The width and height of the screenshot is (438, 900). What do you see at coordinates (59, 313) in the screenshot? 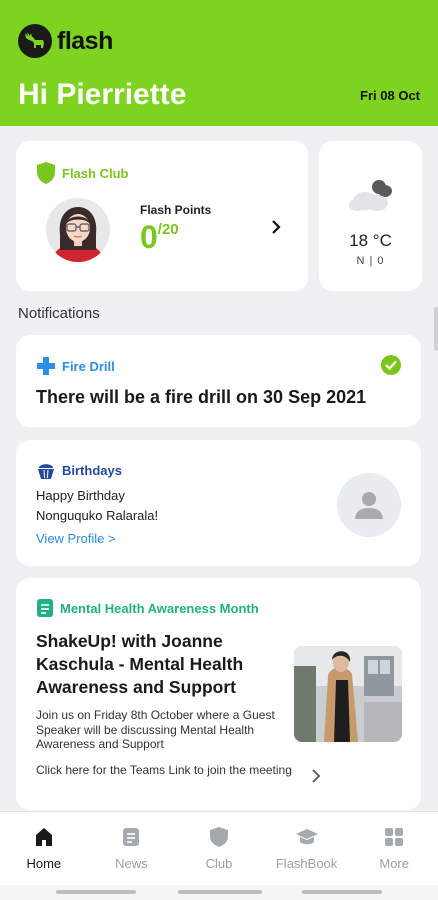
I see `notifications-heading: Notifications` at bounding box center [59, 313].